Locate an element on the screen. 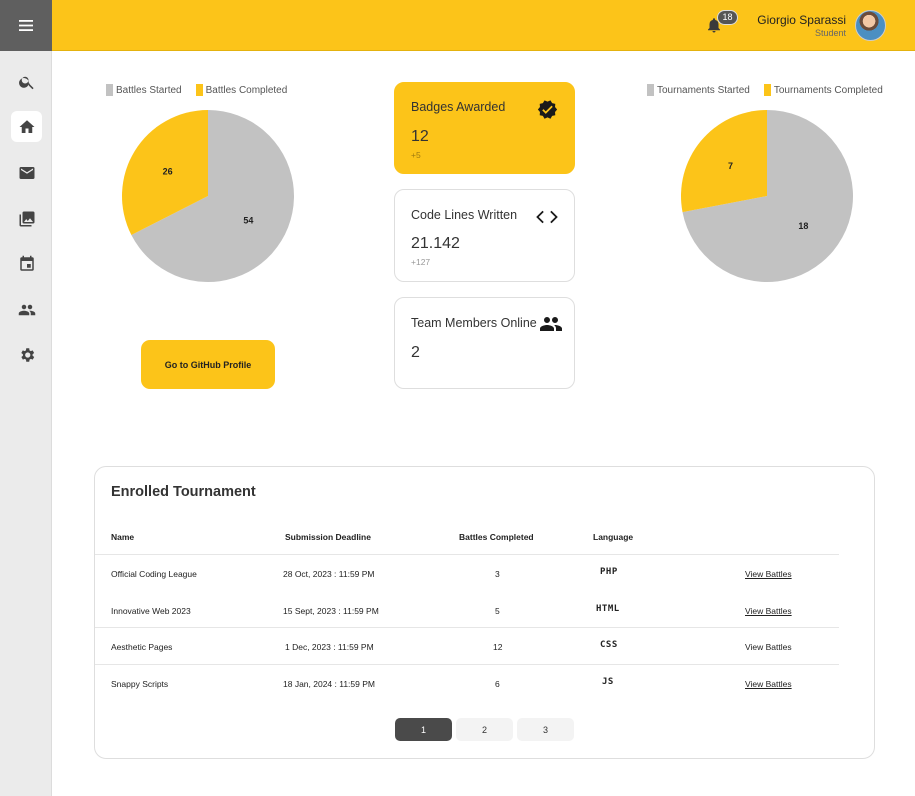  php-icon: PHP is located at coordinates (609, 572).